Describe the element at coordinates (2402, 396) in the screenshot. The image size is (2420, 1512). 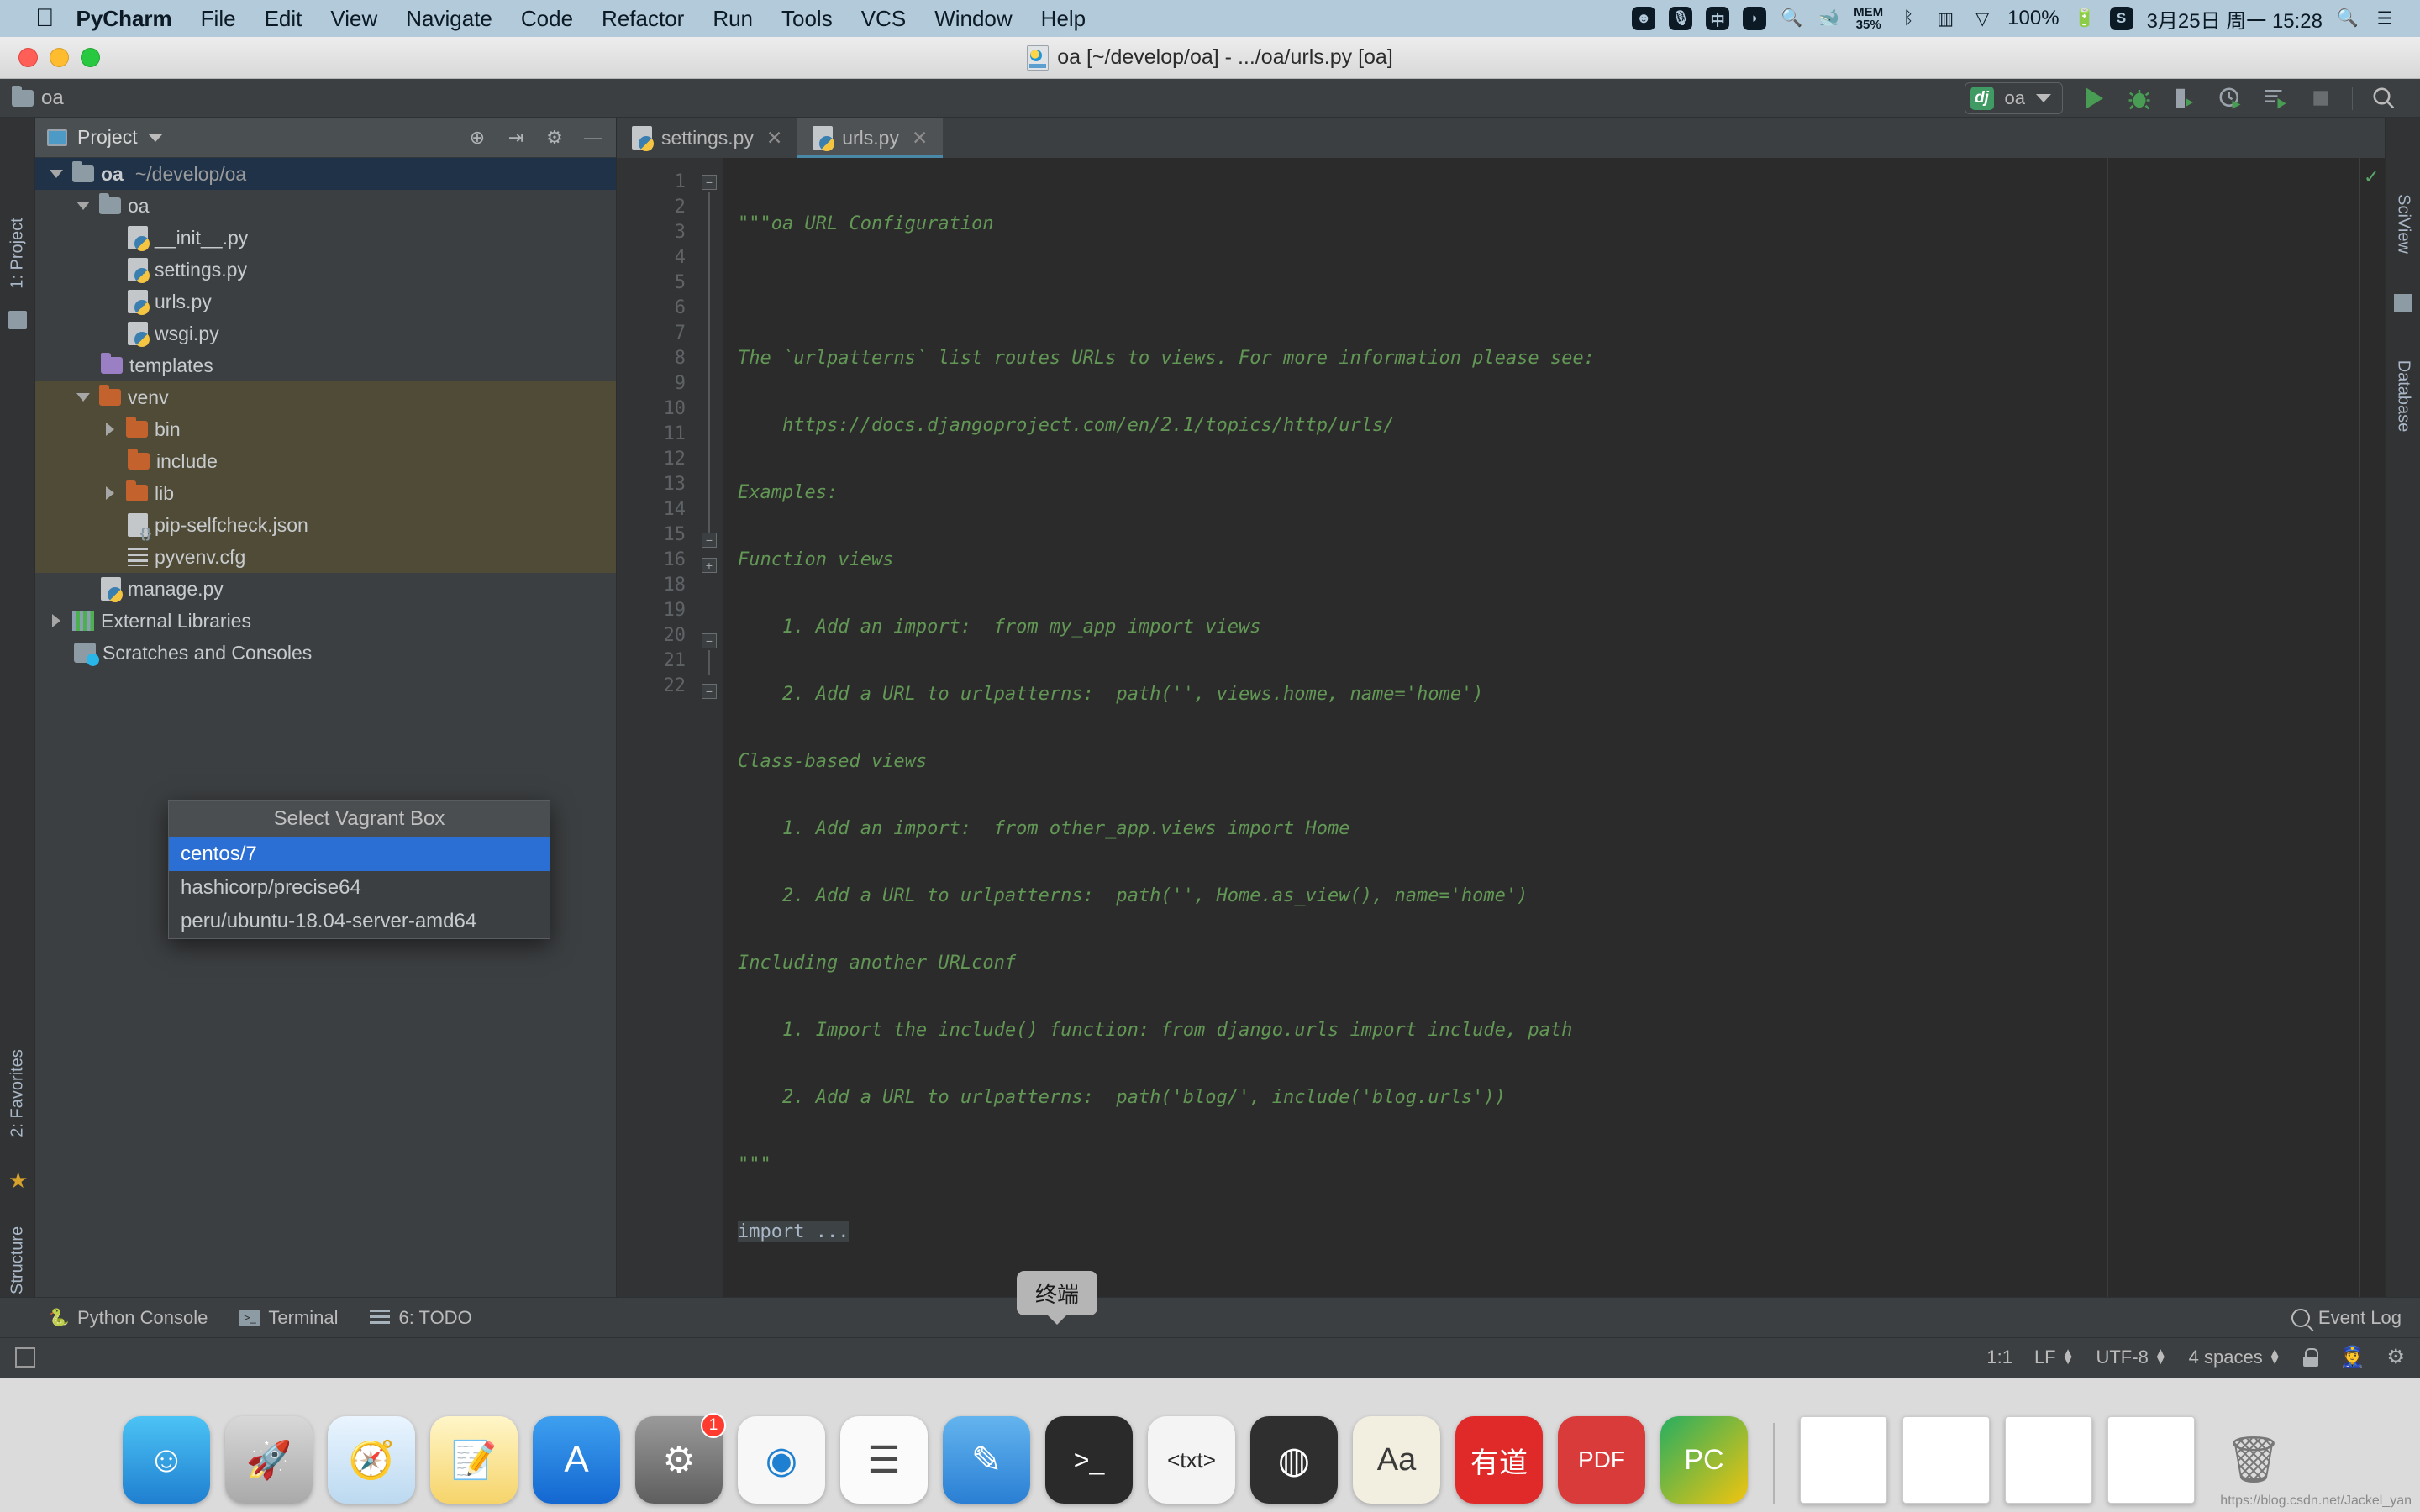
I see `sidebar-item-database: Database` at that location.